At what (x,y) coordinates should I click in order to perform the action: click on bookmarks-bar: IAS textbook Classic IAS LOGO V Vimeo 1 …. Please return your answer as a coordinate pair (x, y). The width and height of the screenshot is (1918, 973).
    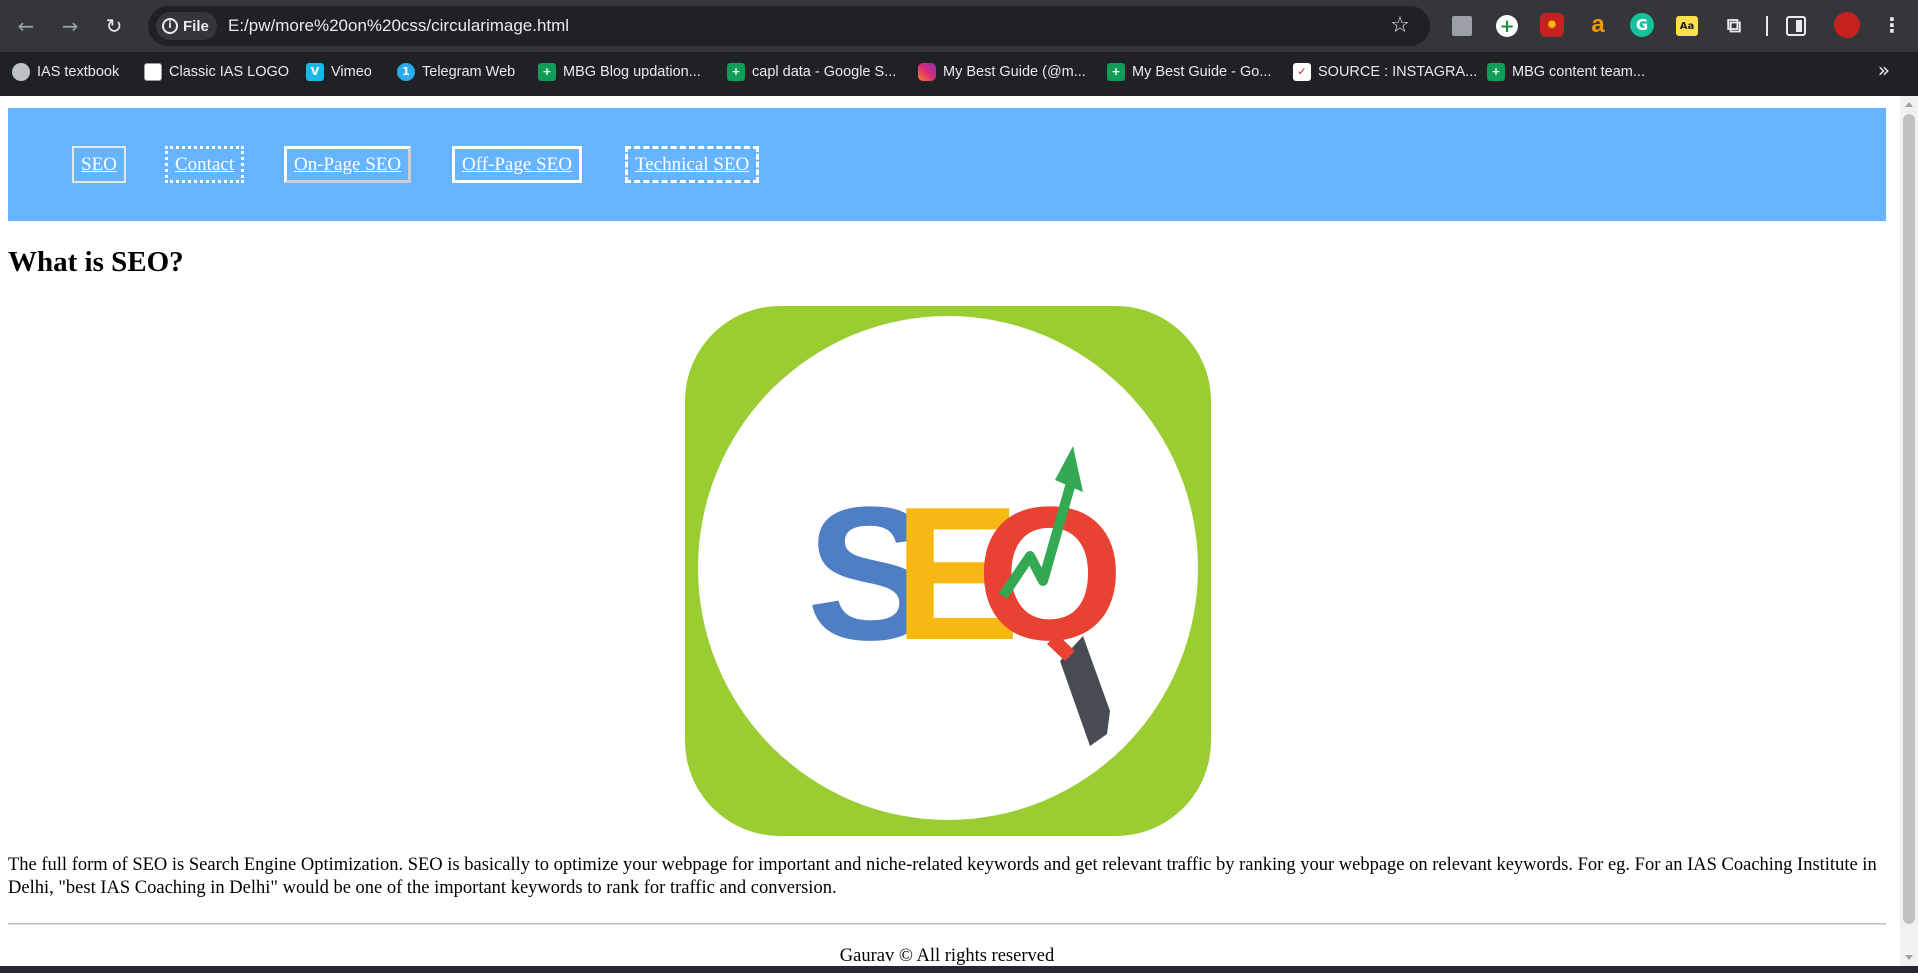
    Looking at the image, I should click on (959, 72).